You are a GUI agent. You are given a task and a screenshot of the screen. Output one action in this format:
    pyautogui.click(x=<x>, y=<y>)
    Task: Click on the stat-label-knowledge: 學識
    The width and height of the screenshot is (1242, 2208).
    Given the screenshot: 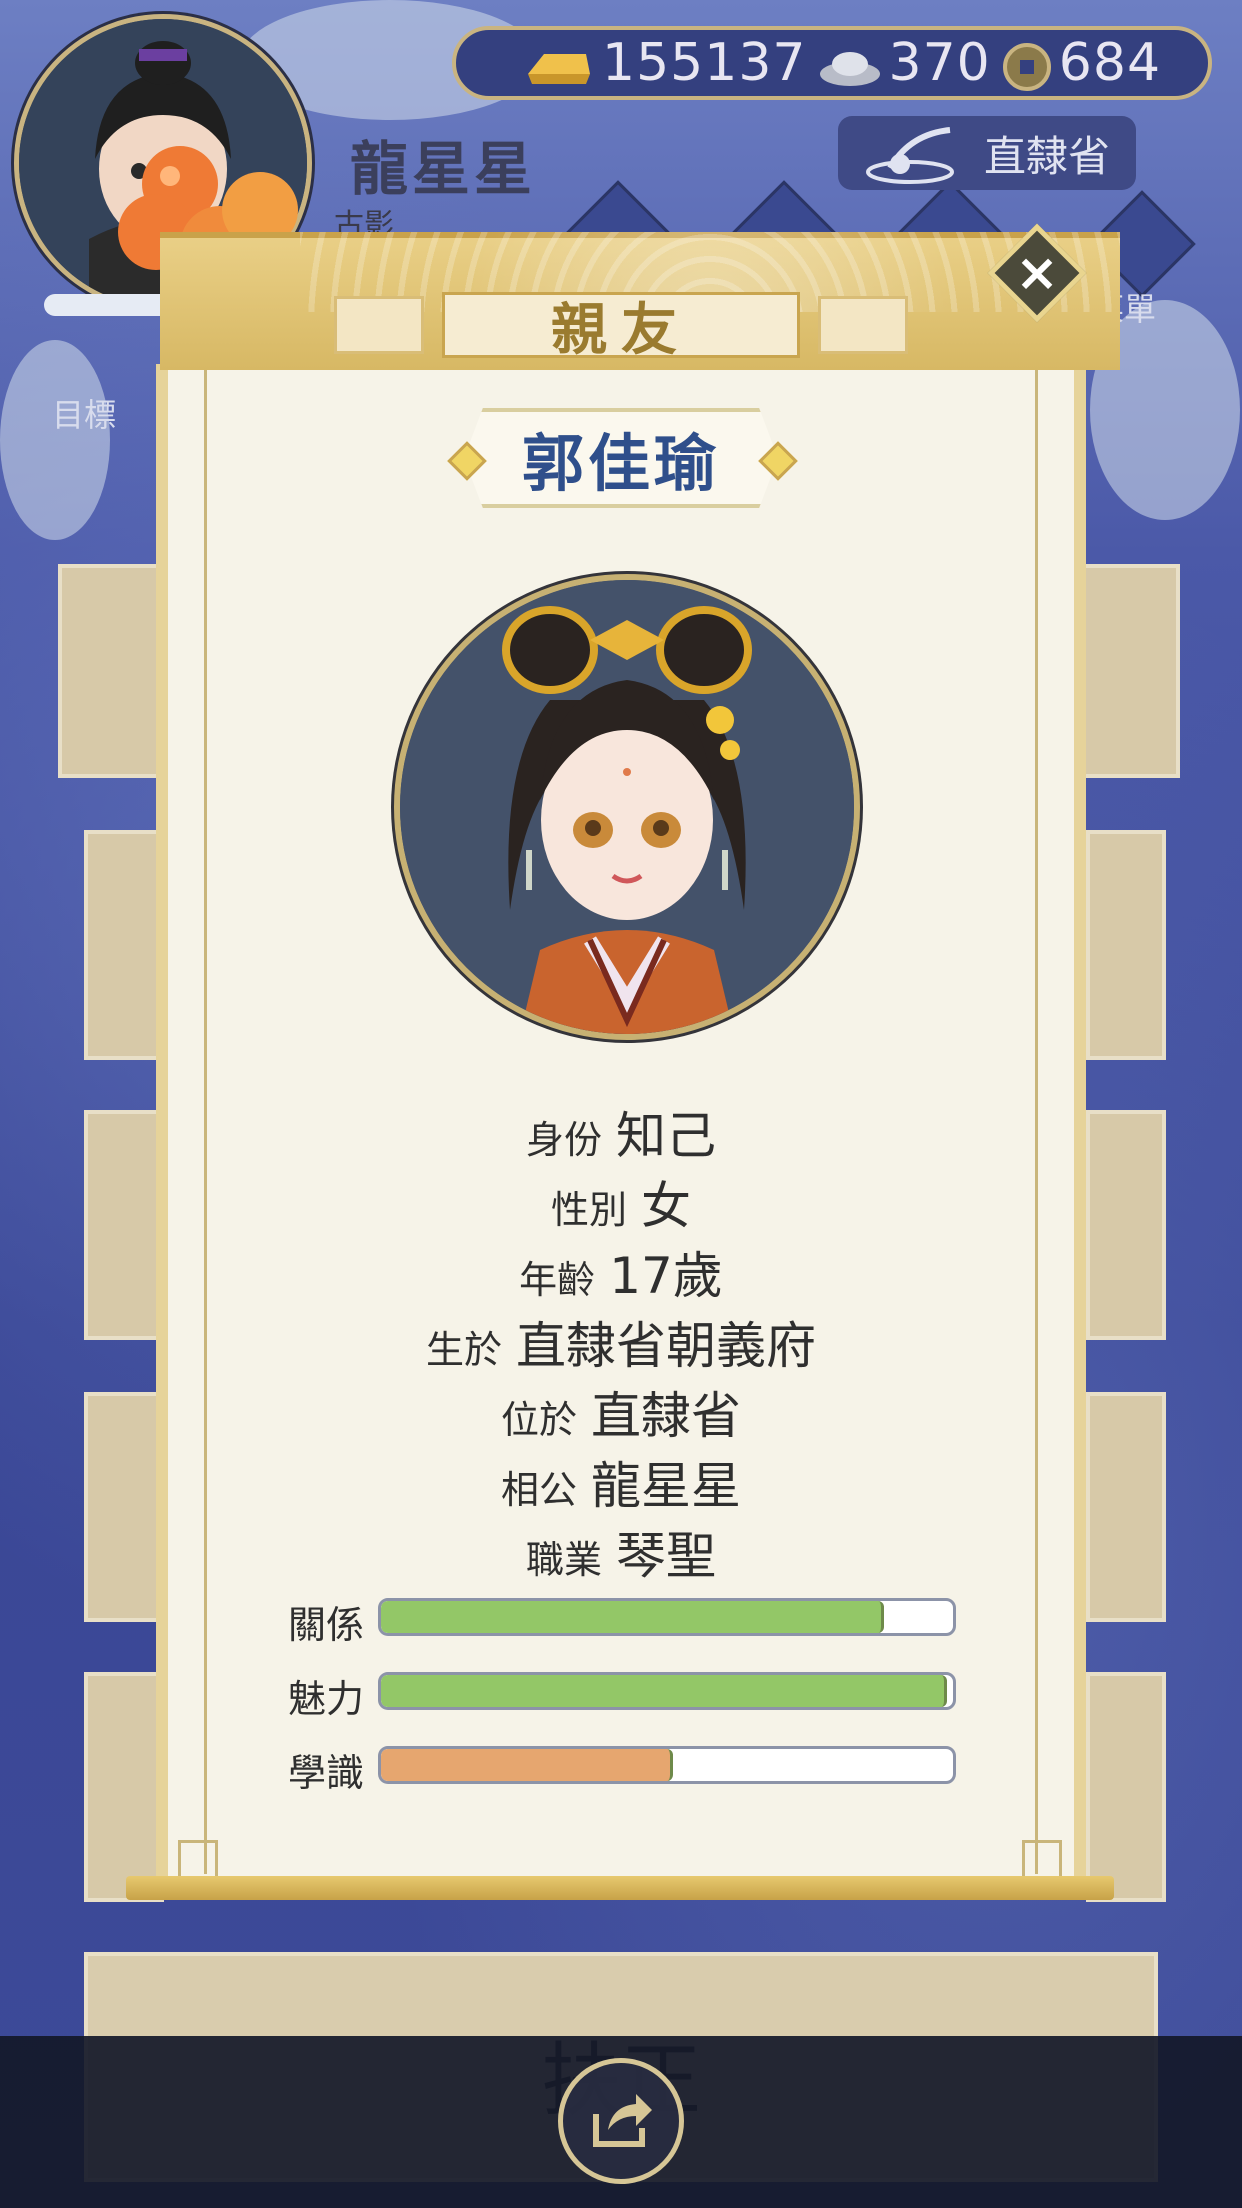 What is the action you would take?
    pyautogui.click(x=326, y=1773)
    